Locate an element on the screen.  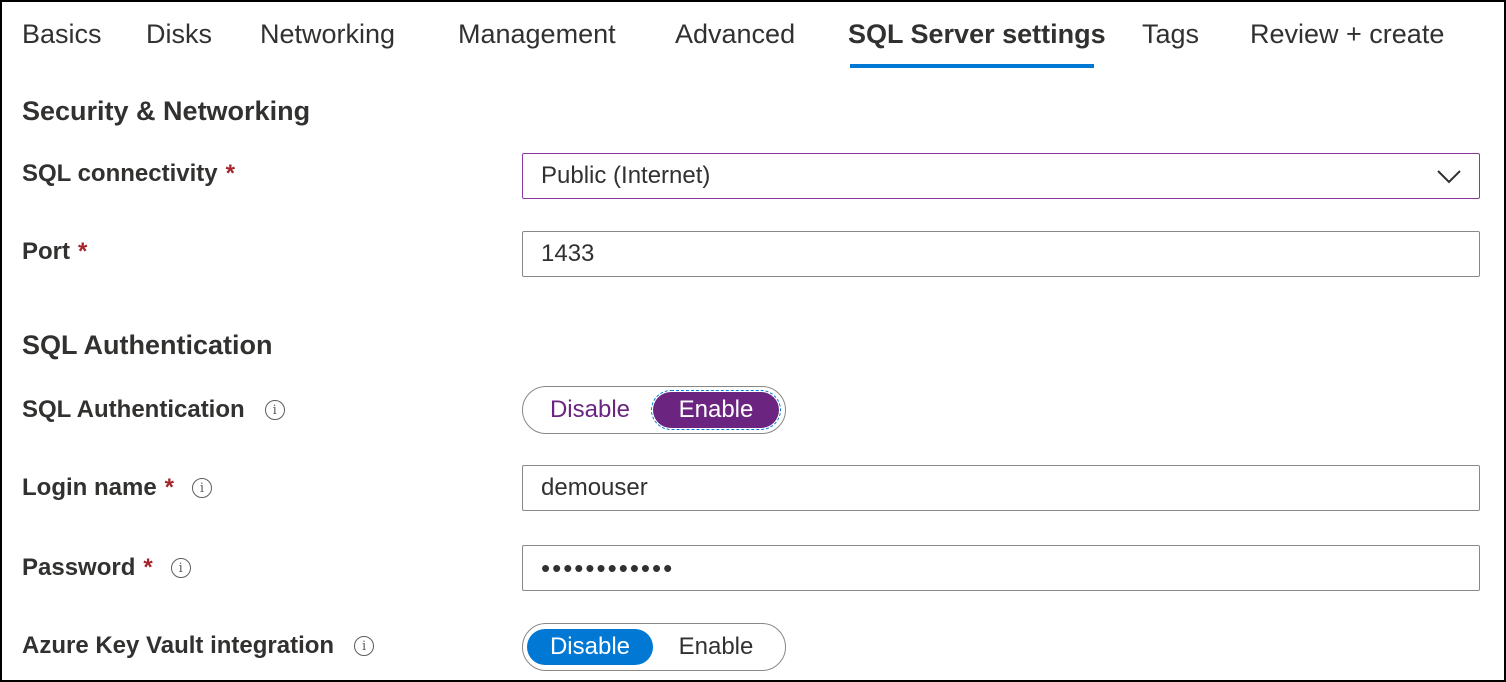
sql-connectivity-label: SQL connectivity * is located at coordinates (128, 174).